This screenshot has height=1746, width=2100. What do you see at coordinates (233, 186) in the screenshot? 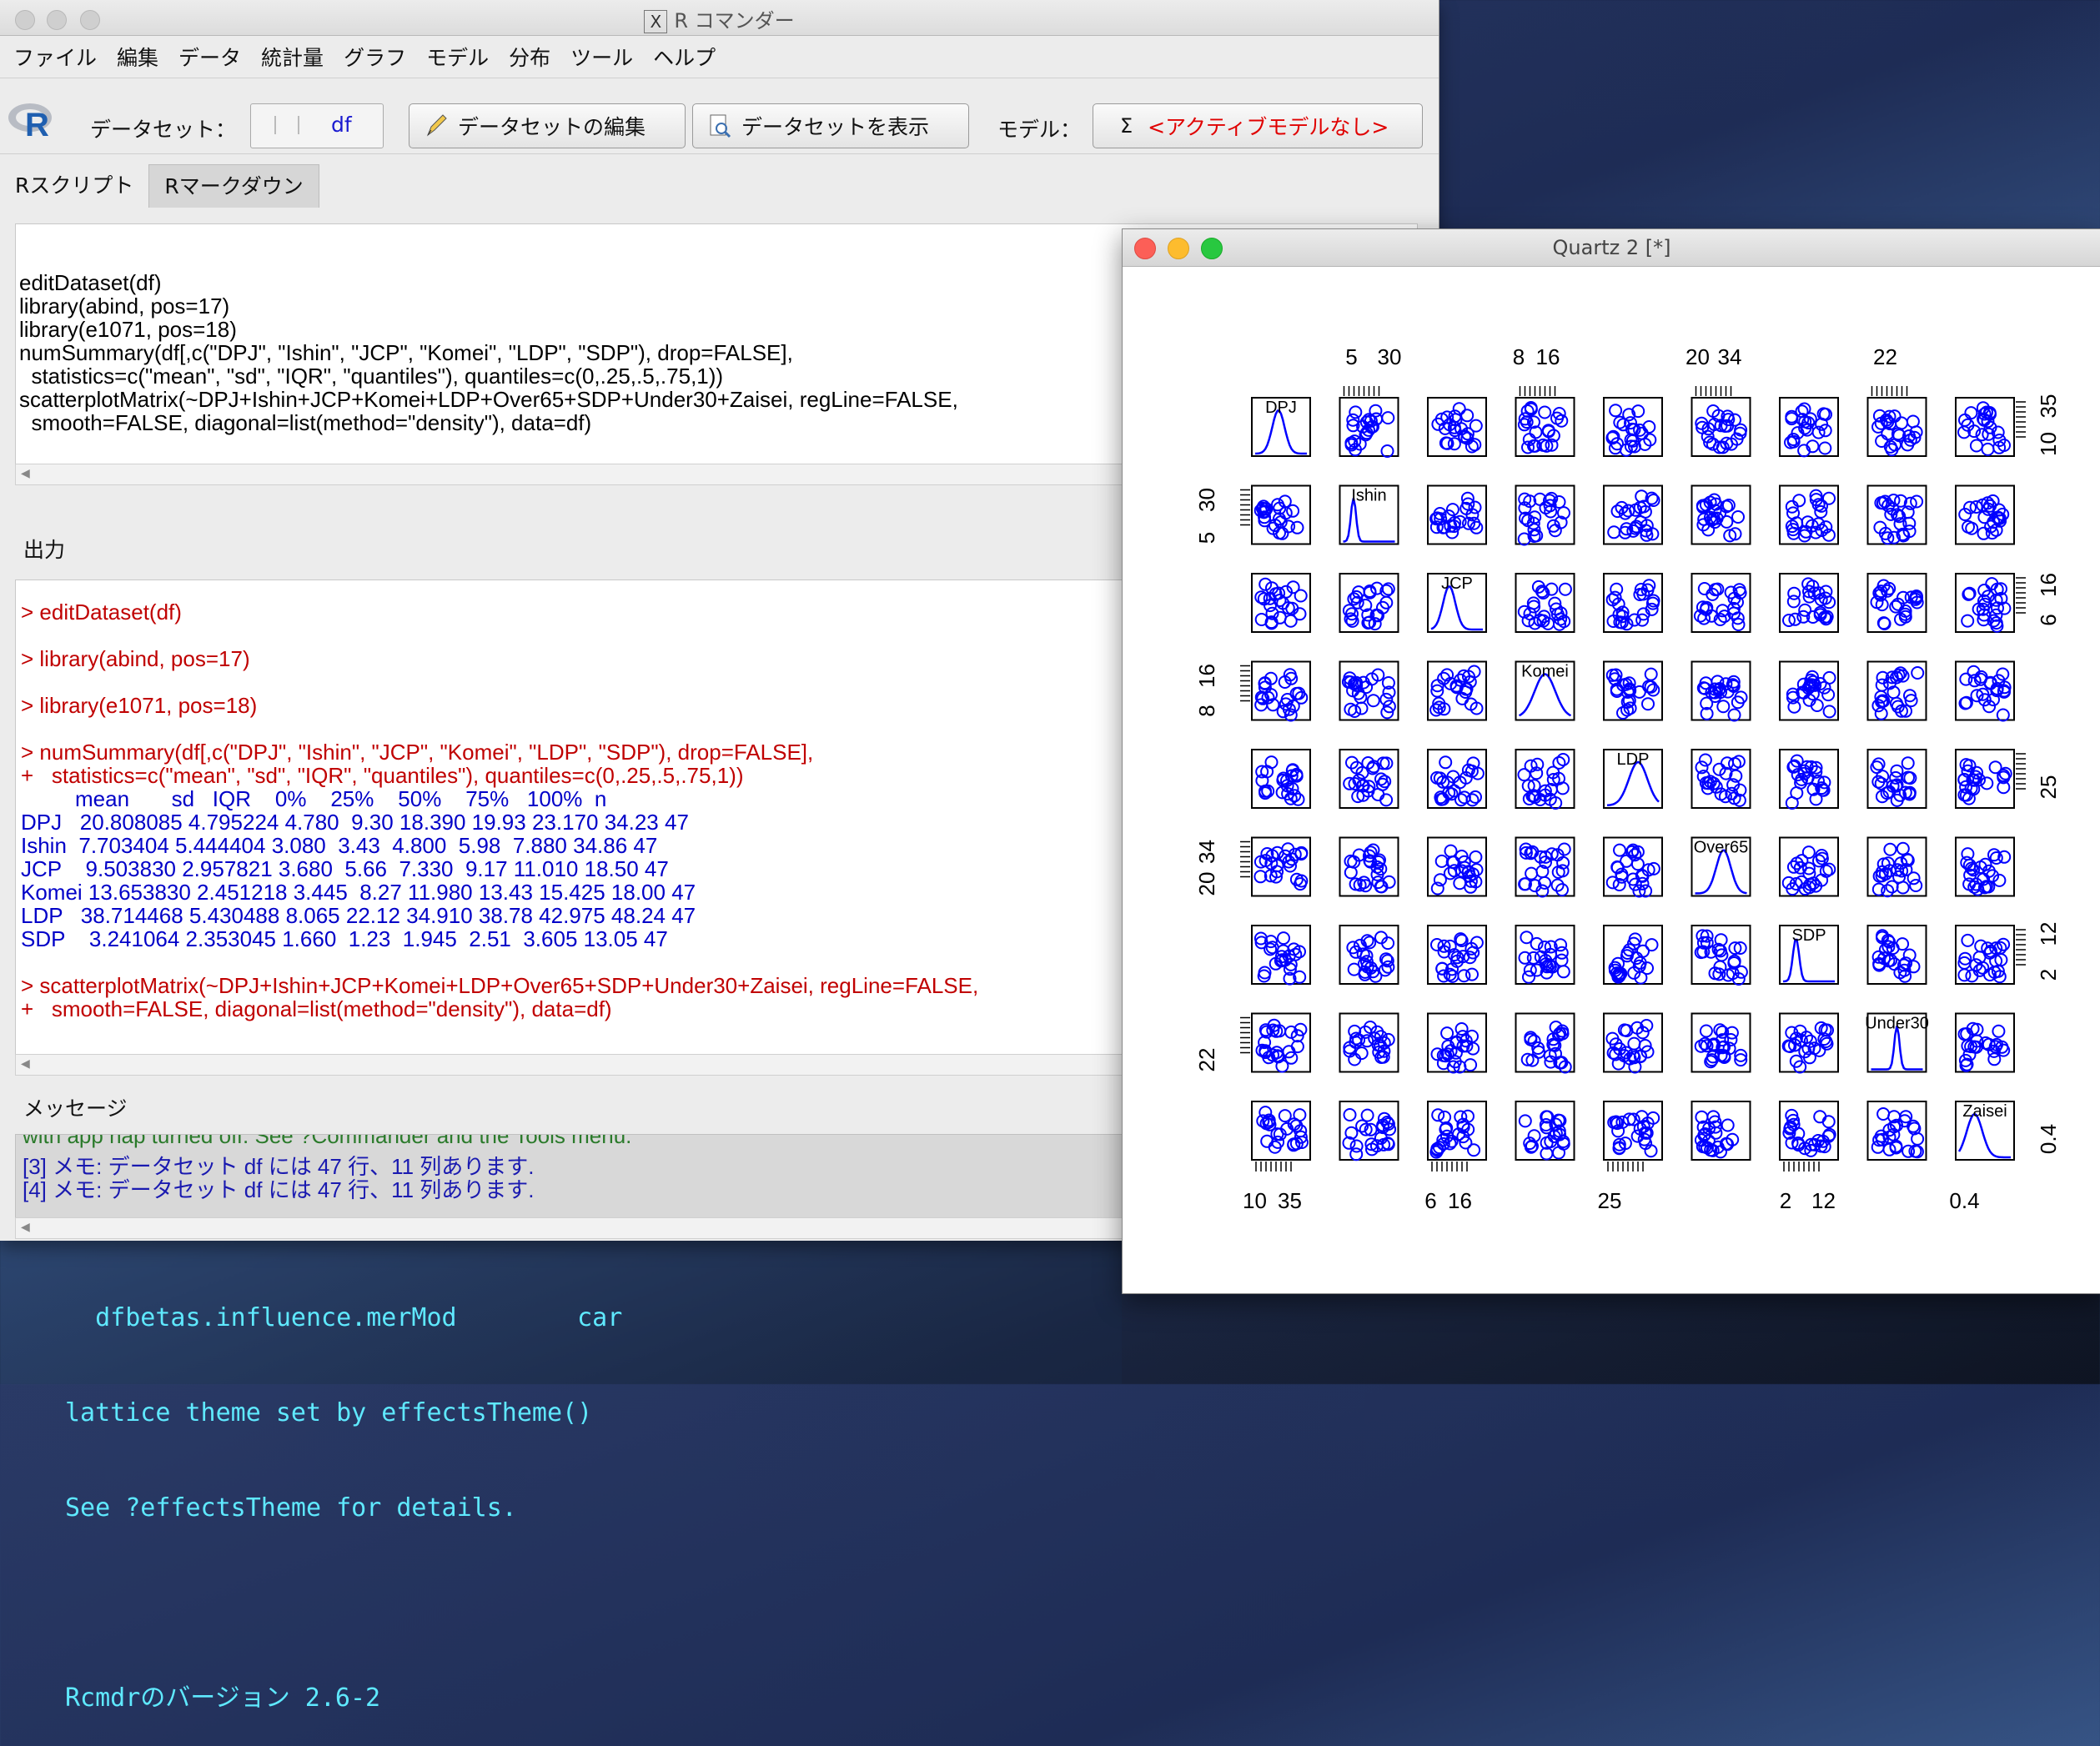
I see `tab-r-markdown: Rマークダウン` at bounding box center [233, 186].